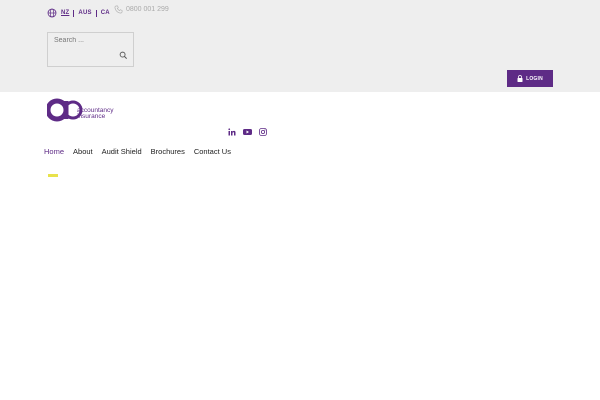 This screenshot has height=400, width=600. What do you see at coordinates (105, 13) in the screenshot?
I see `region-ca-link: CA` at bounding box center [105, 13].